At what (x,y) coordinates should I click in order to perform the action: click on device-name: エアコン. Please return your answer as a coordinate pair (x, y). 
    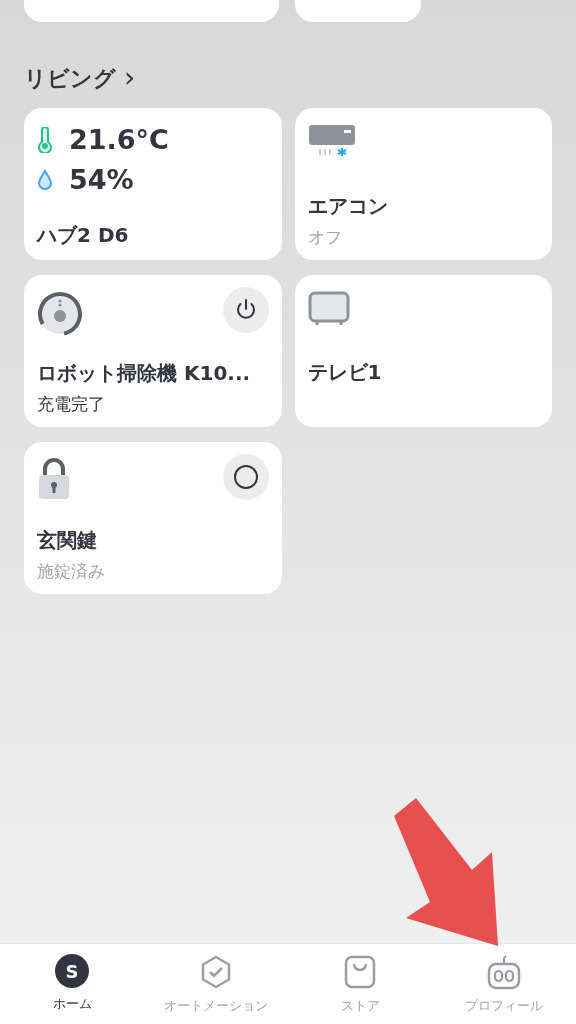
    Looking at the image, I should click on (348, 206).